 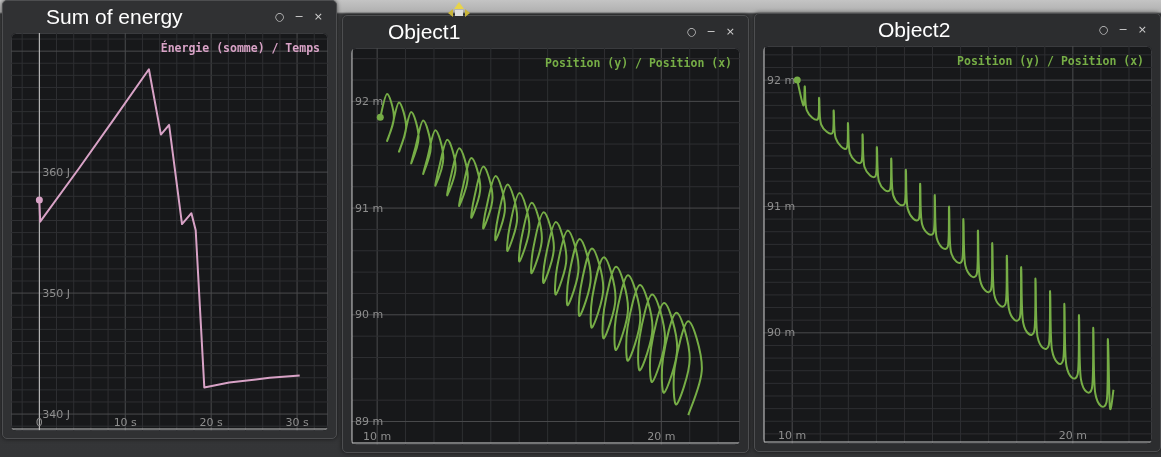 What do you see at coordinates (56, 414) in the screenshot?
I see `axis-tick-label: 340 J` at bounding box center [56, 414].